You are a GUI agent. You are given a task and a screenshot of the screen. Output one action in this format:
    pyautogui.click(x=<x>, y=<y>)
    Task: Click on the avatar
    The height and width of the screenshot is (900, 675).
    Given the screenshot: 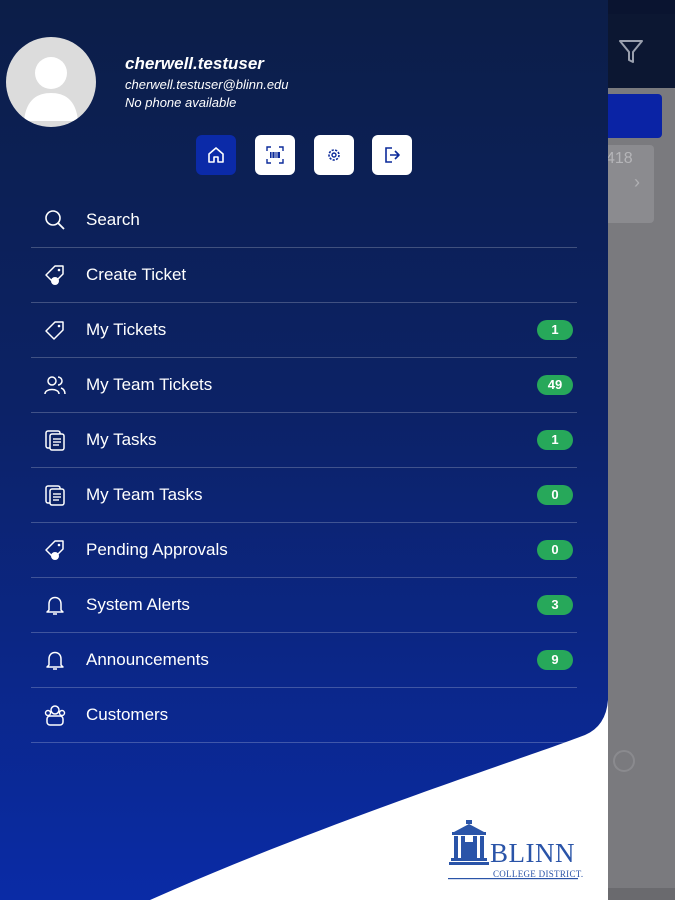 What is the action you would take?
    pyautogui.click(x=51, y=82)
    